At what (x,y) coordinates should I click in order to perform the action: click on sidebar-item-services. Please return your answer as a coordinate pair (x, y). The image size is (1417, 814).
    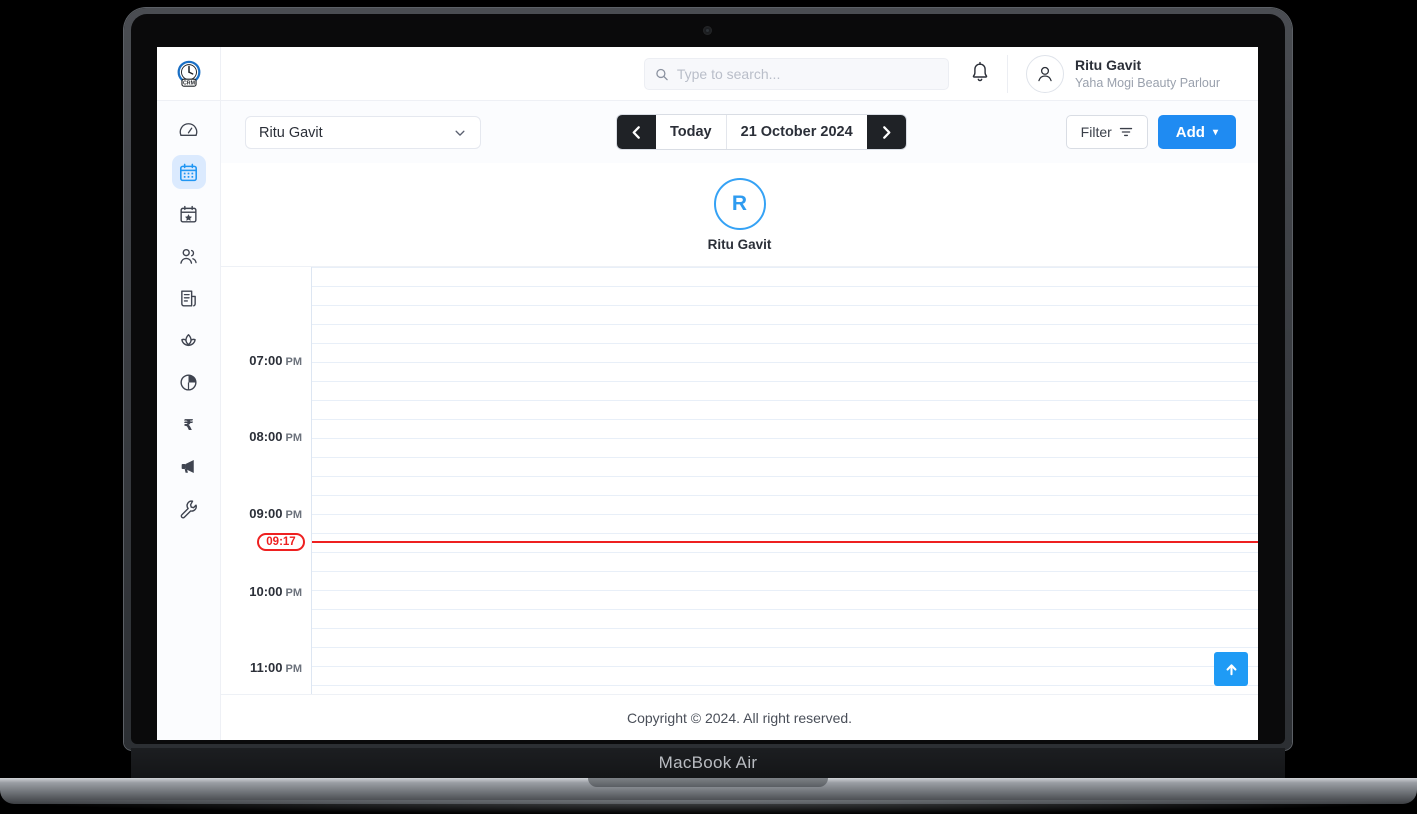
    Looking at the image, I should click on (189, 340).